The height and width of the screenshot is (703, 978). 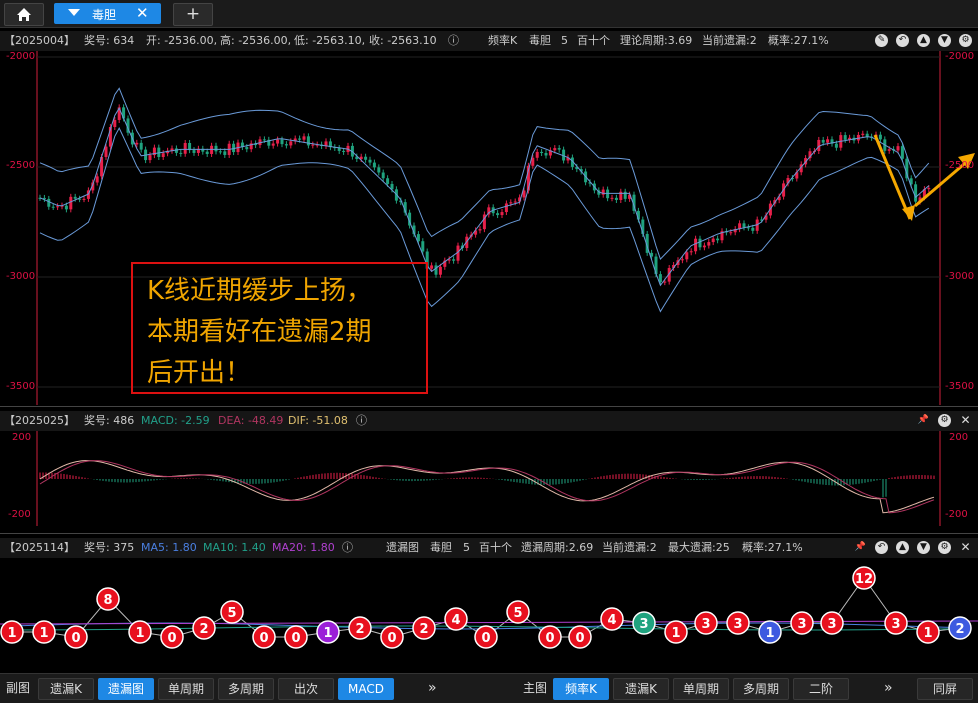 What do you see at coordinates (956, 514) in the screenshot?
I see `macd-y-bottom-right: -200` at bounding box center [956, 514].